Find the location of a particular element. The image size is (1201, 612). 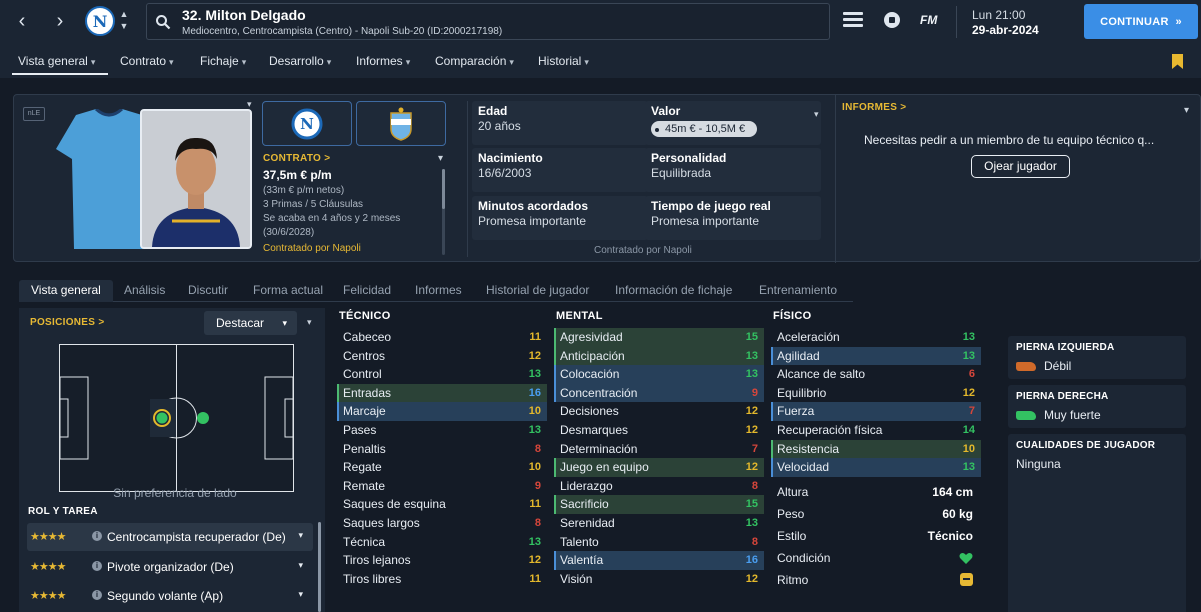

tab-analisis: Análisis is located at coordinates (144, 291).